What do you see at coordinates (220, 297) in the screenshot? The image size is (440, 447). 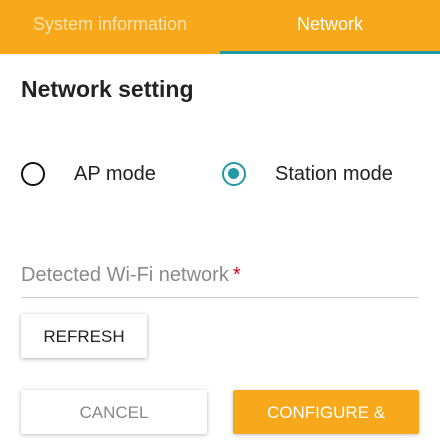 I see `wifi-network-underline` at bounding box center [220, 297].